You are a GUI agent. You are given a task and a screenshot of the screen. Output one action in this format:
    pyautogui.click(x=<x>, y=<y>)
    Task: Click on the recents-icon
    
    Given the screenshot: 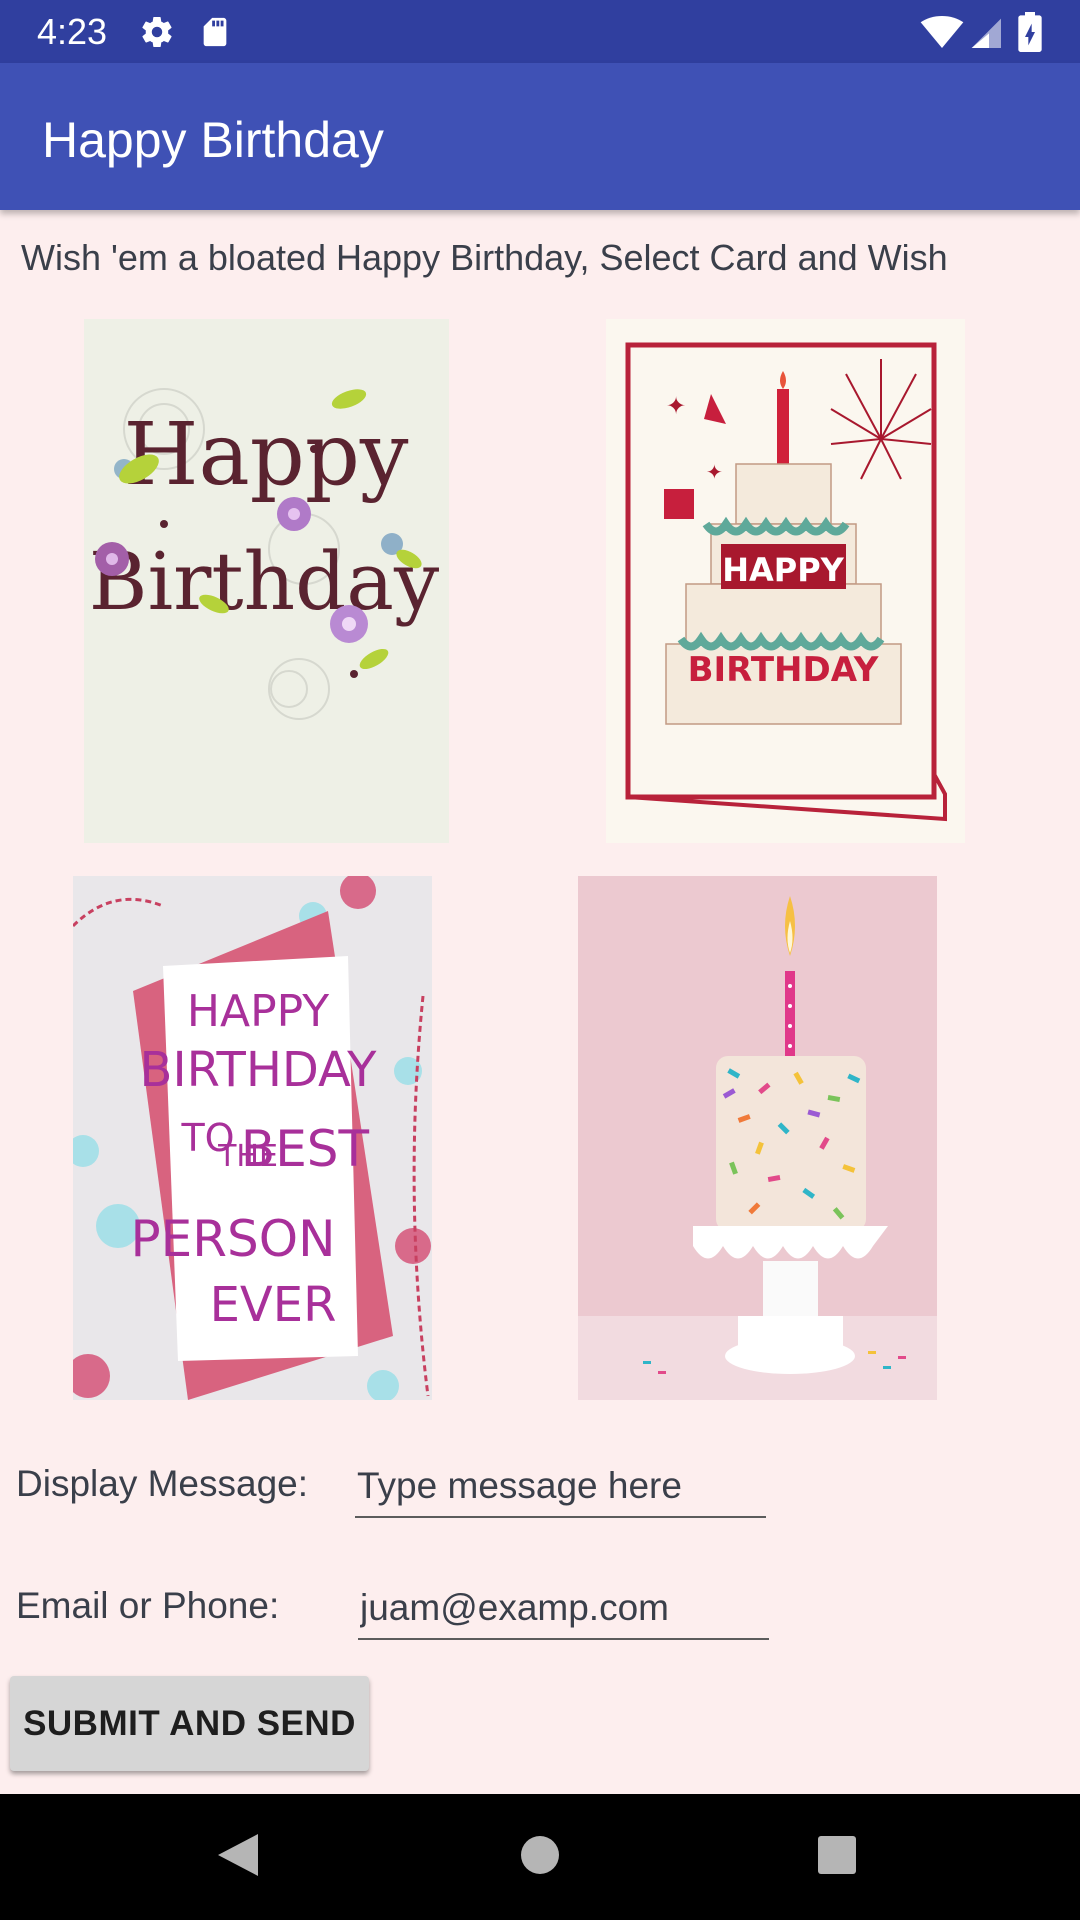 What is the action you would take?
    pyautogui.click(x=837, y=1857)
    